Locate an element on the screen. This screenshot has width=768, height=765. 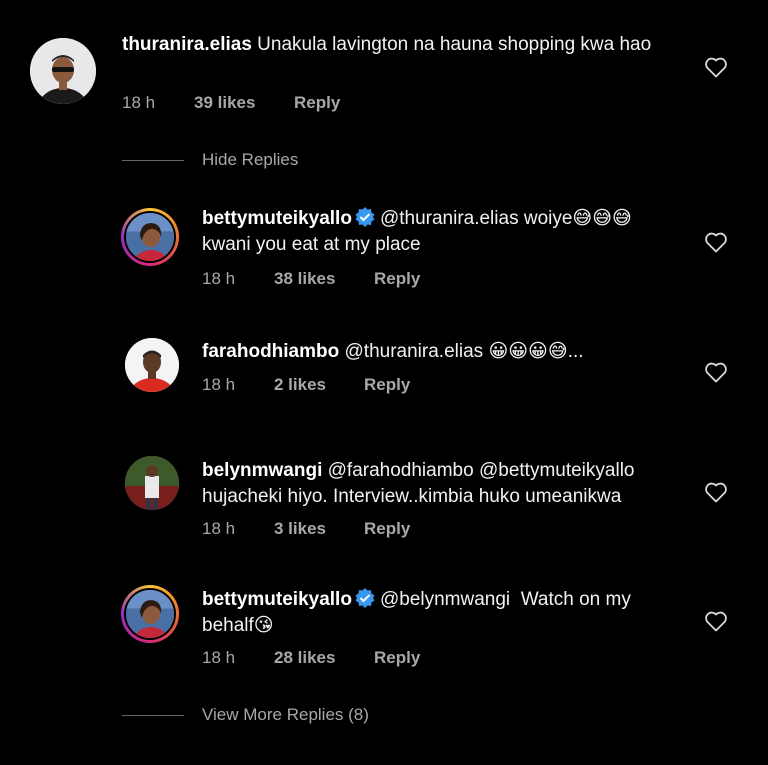
reply-meta: 18 h 38 likes Reply is located at coordinates (311, 279).